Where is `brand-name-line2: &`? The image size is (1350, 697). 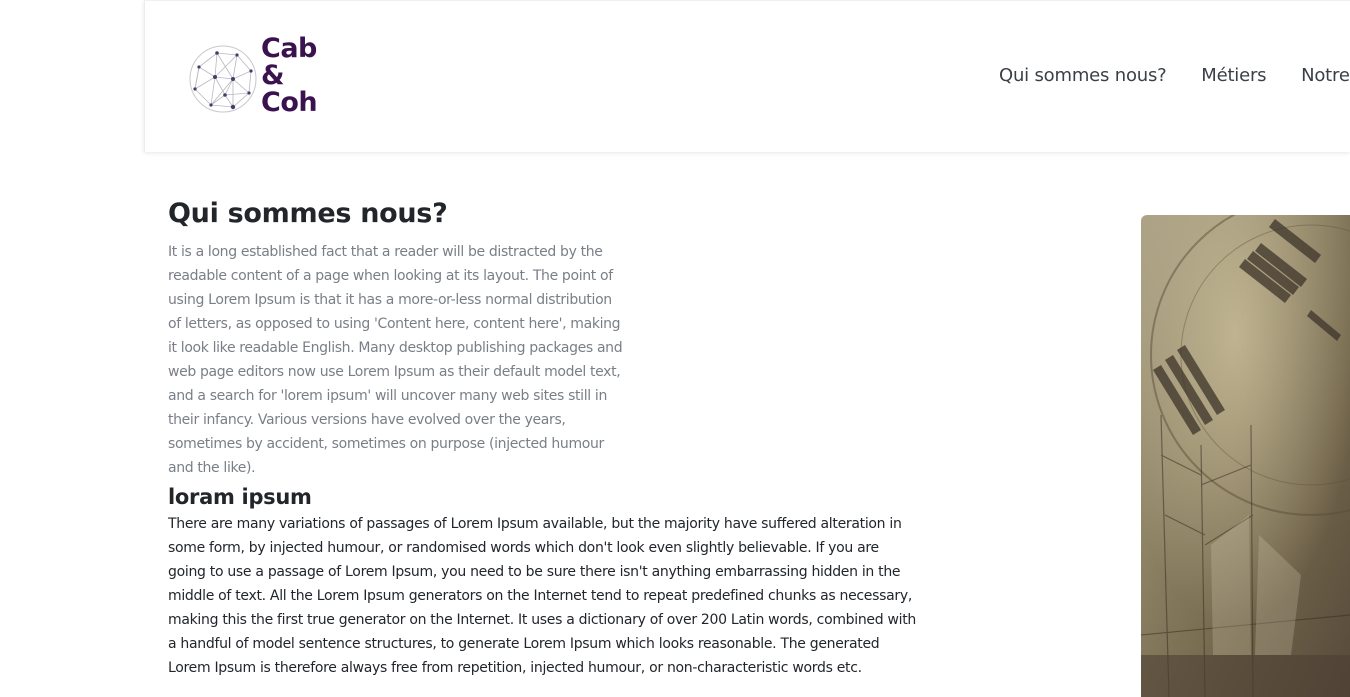
brand-name-line2: & is located at coordinates (273, 75).